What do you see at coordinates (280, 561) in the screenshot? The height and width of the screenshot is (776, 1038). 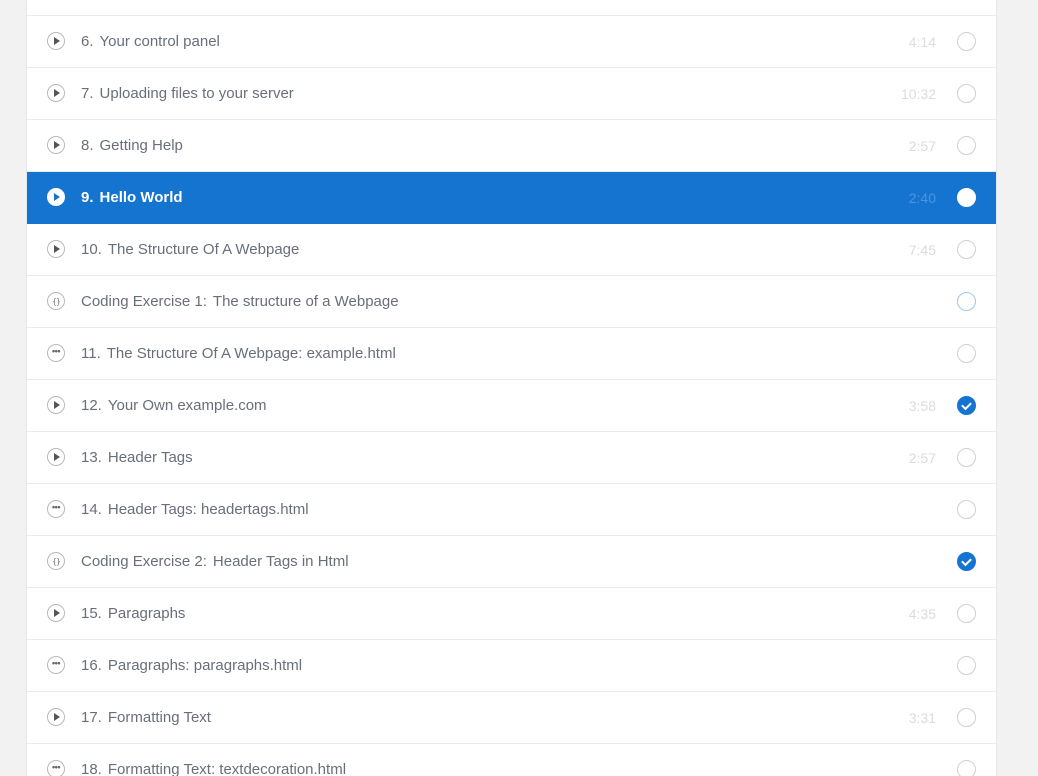 I see `lecture-title-text: Header Tags in Html` at bounding box center [280, 561].